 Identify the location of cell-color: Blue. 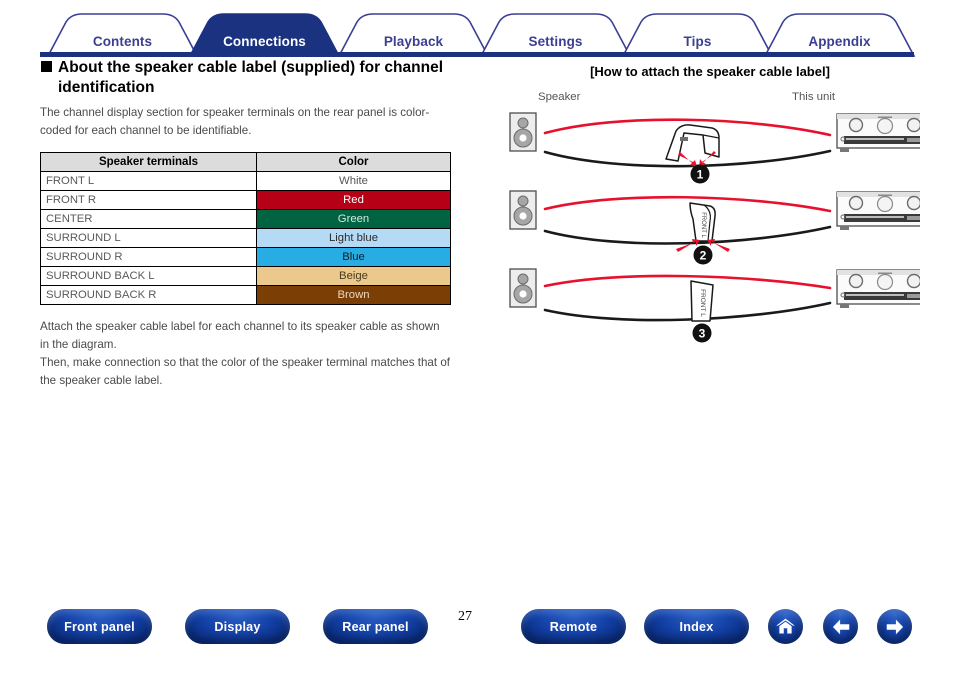
(353, 256).